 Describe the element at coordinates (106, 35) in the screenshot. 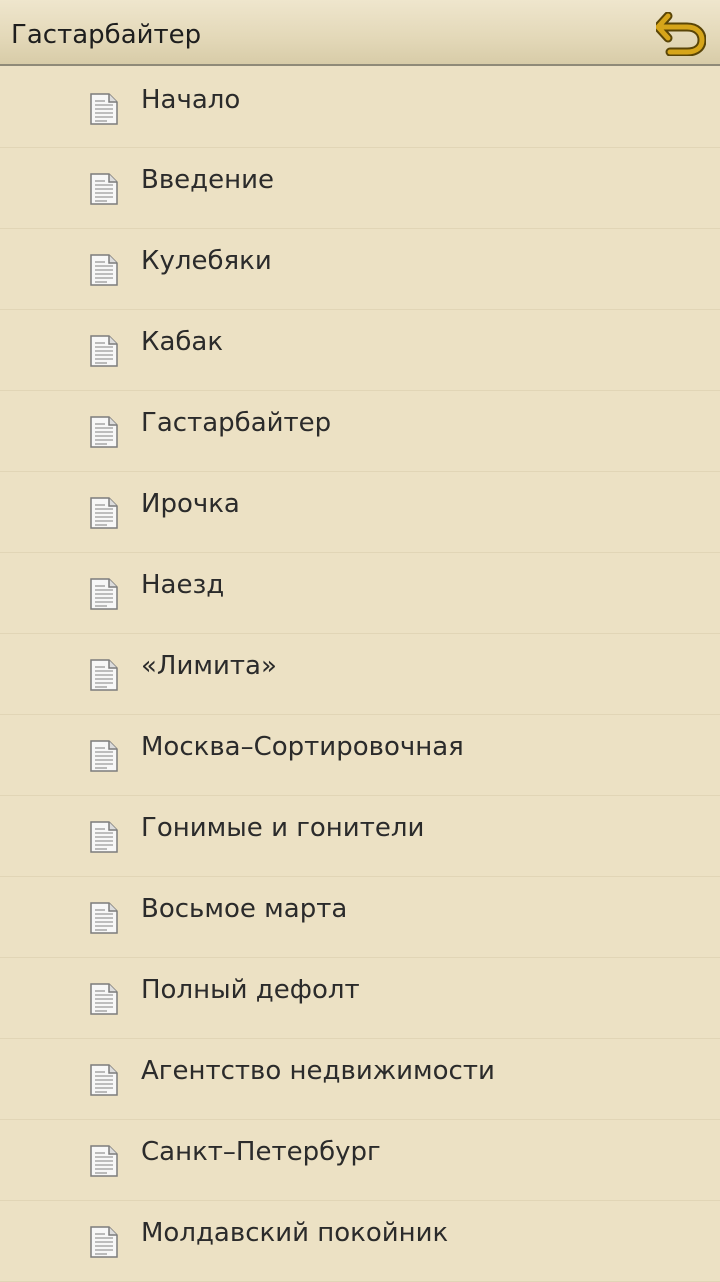

I see `page-title: Гастарбайтер` at that location.